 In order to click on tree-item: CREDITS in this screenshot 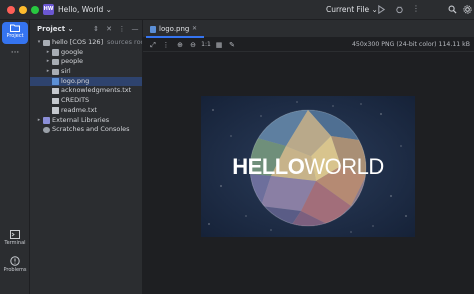, I will do `click(86, 101)`.